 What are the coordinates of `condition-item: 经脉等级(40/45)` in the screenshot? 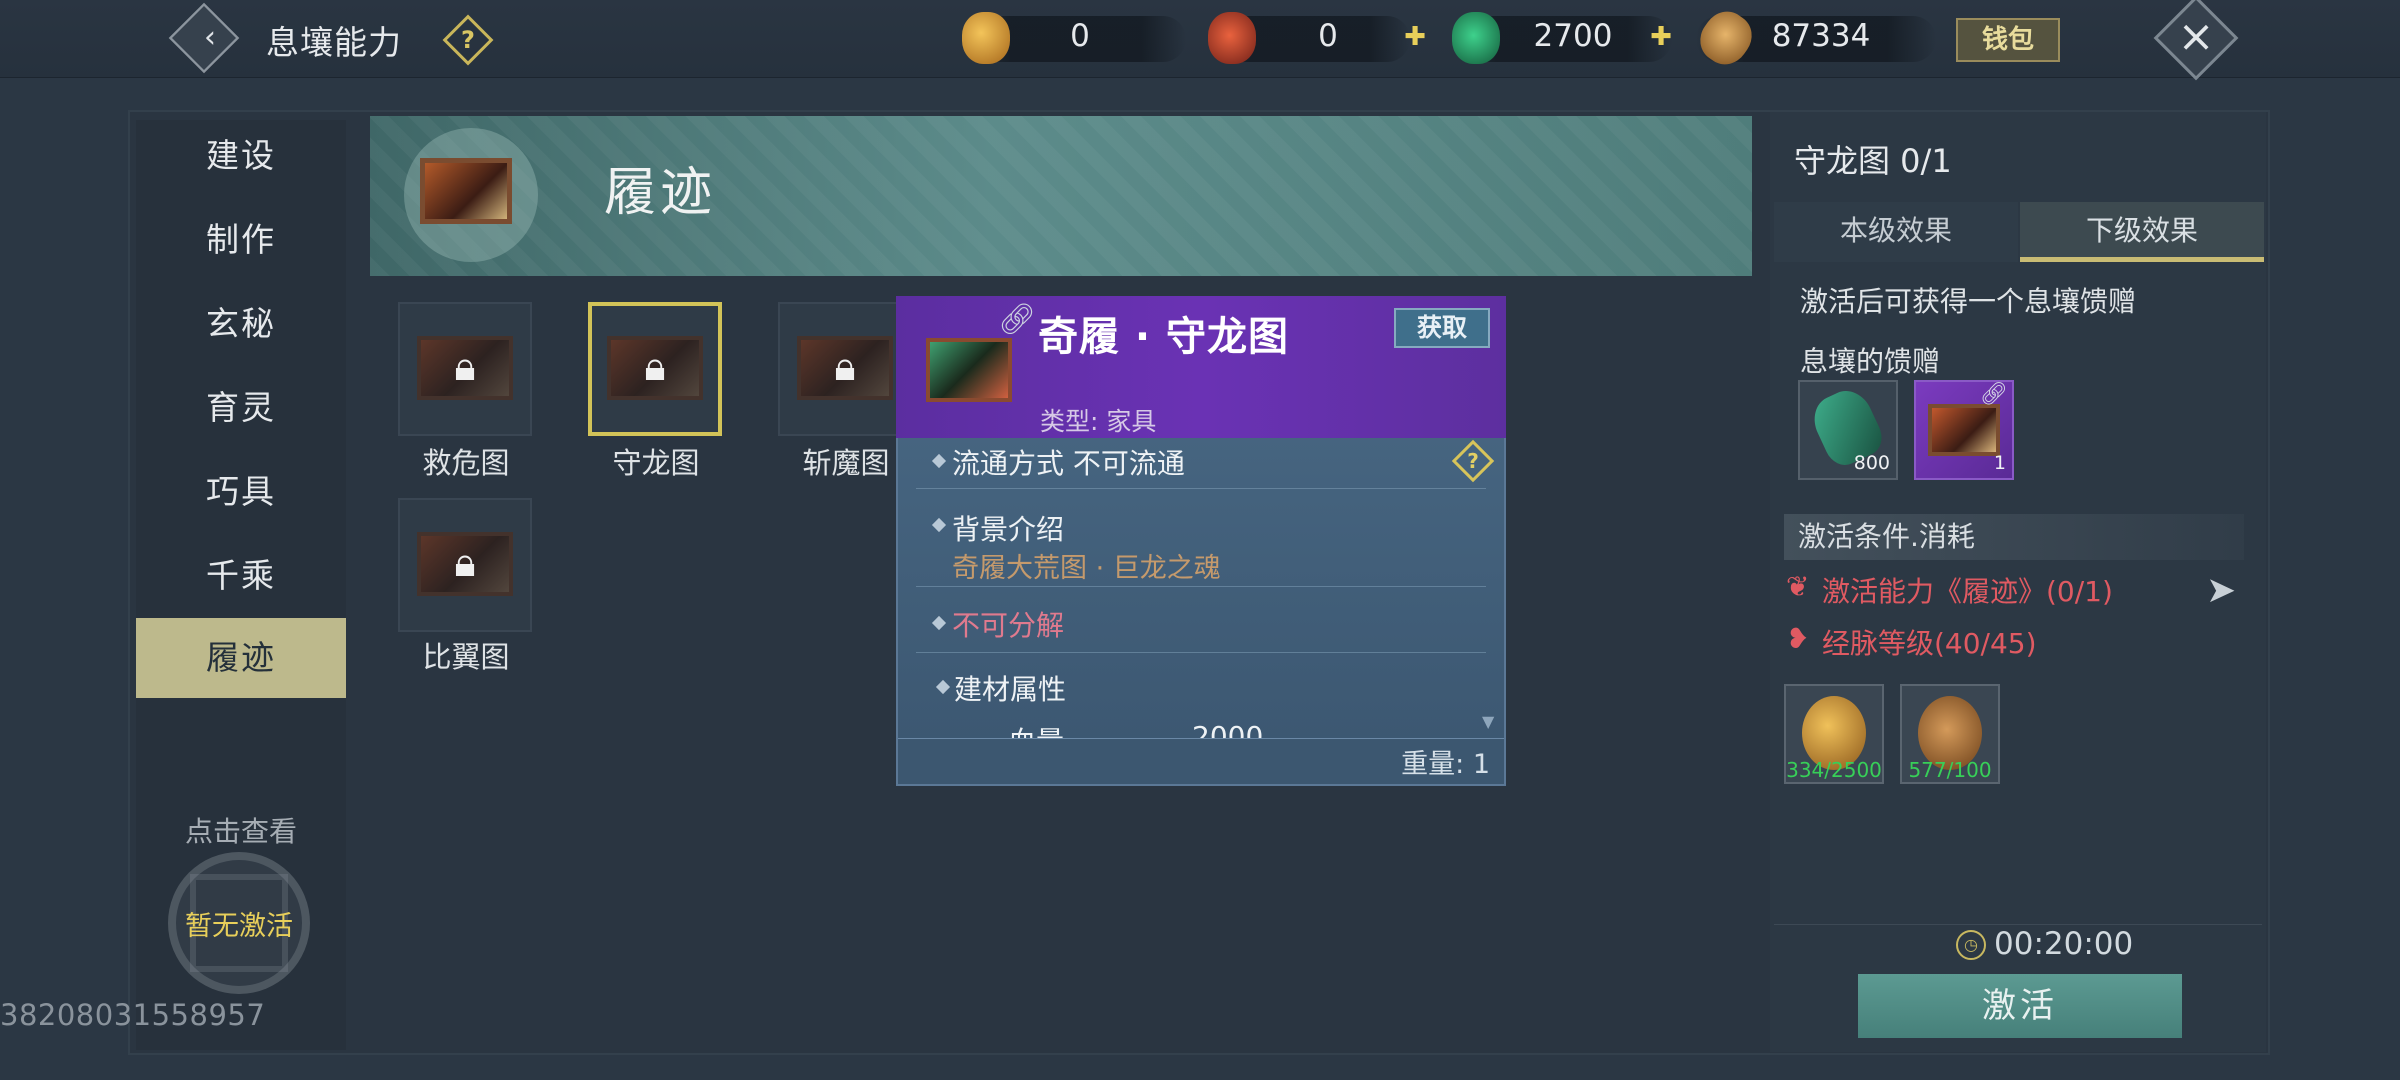 It's located at (1929, 643).